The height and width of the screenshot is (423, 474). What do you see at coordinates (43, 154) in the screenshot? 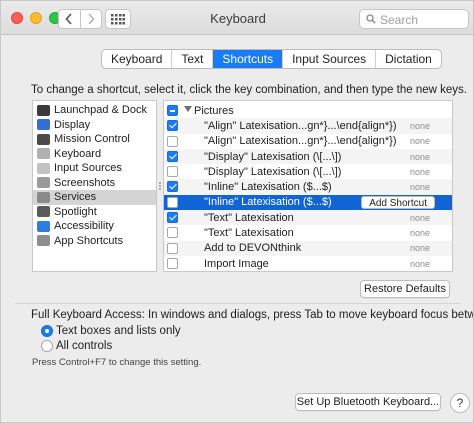
I see `keyboard-icon` at bounding box center [43, 154].